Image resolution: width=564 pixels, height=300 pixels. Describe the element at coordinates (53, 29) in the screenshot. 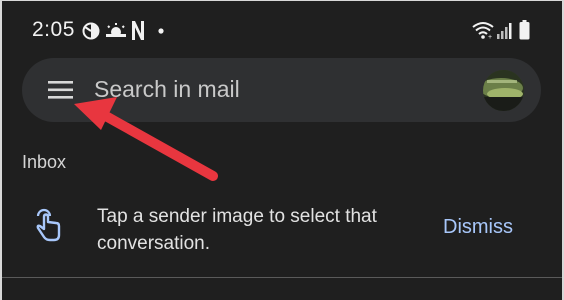

I see `status-time: 2:05` at that location.